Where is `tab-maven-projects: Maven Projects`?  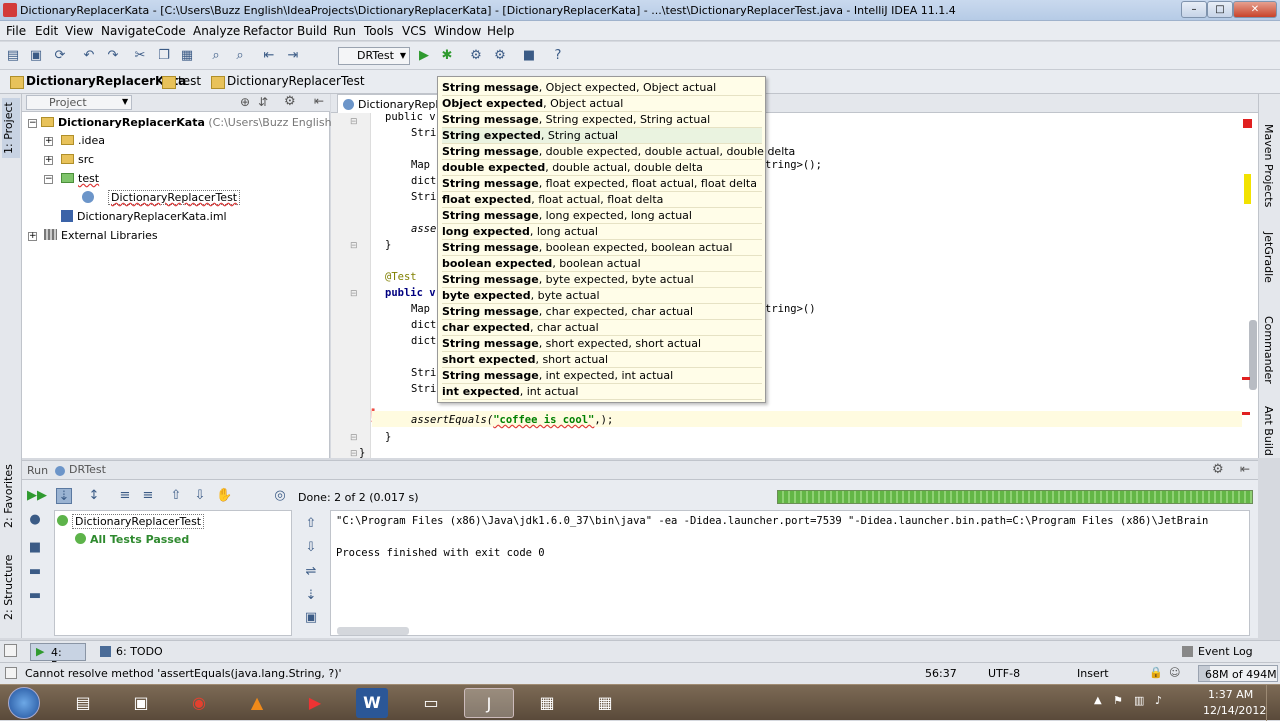 tab-maven-projects: Maven Projects is located at coordinates (1268, 165).